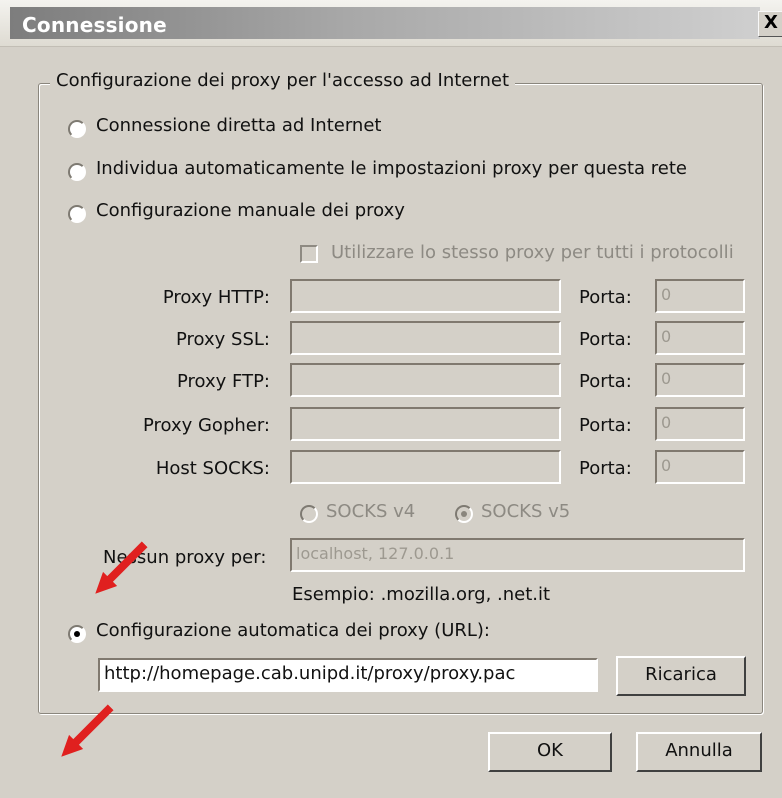 This screenshot has width=782, height=798. I want to click on port-socks-label: Porta:, so click(605, 468).